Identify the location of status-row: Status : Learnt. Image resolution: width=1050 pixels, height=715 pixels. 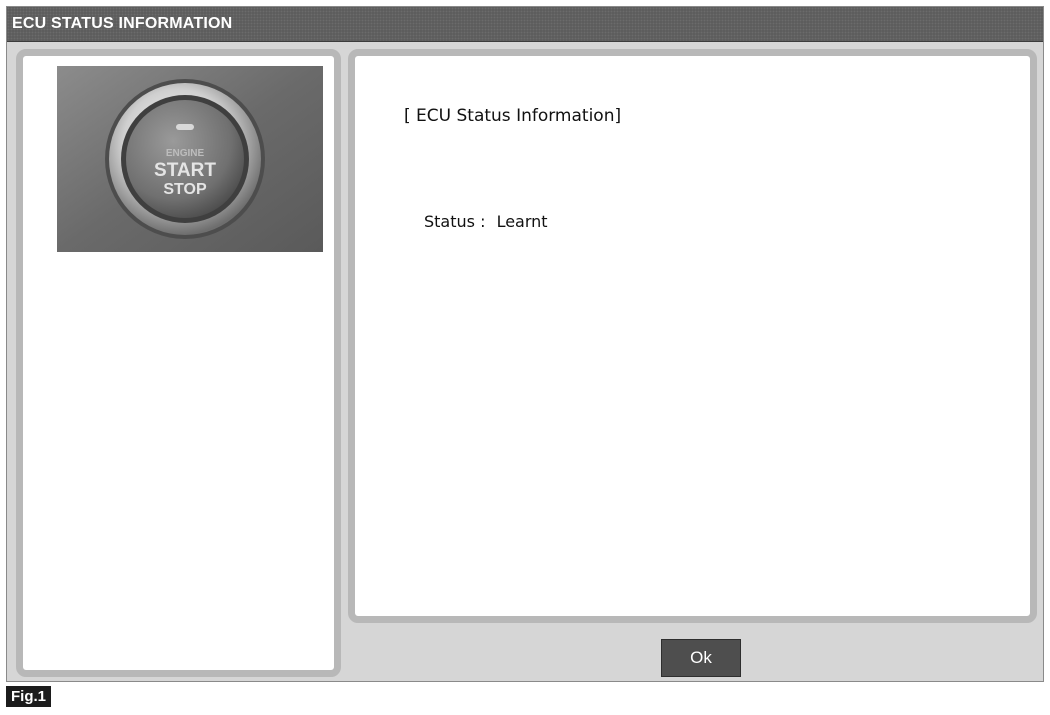
(486, 221).